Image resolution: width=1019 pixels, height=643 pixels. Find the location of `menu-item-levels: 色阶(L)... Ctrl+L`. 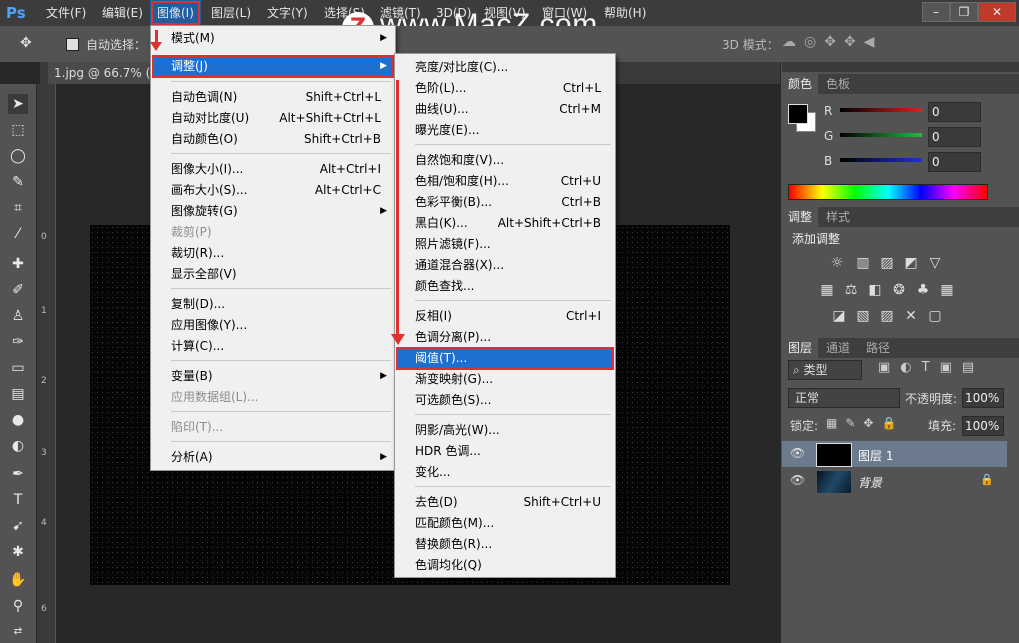

menu-item-levels: 色阶(L)... Ctrl+L is located at coordinates (505, 88).